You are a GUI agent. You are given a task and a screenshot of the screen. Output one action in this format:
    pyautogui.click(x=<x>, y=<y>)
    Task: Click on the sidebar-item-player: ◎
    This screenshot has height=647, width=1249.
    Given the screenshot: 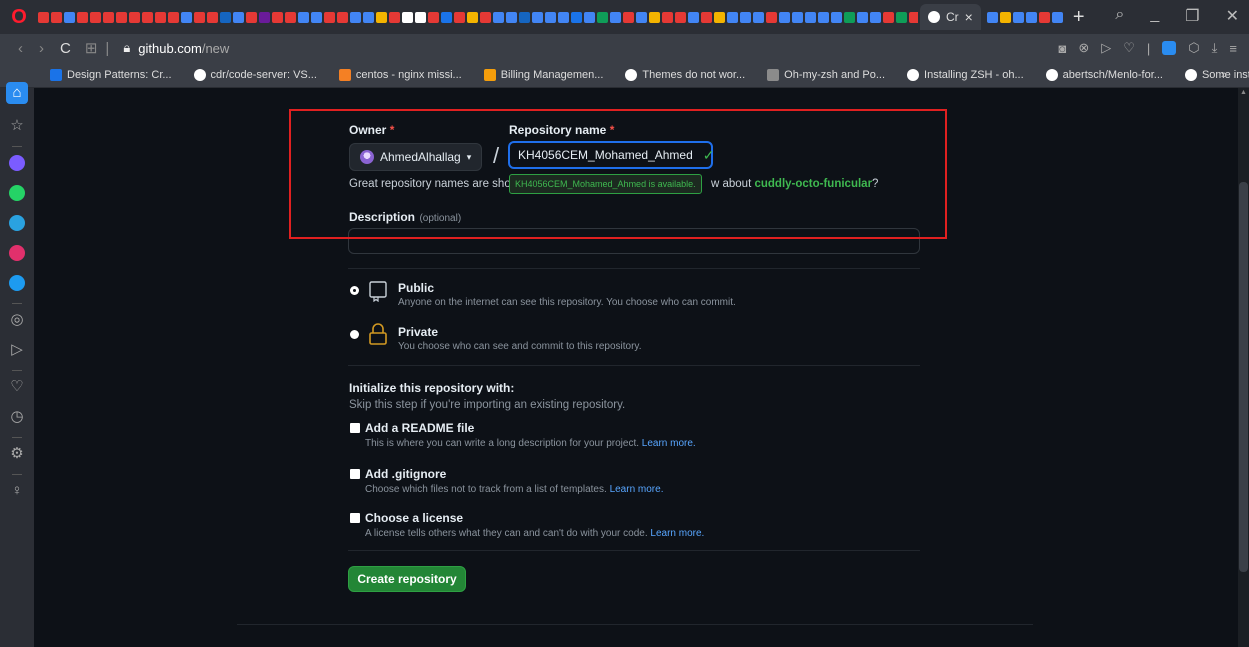 What is the action you would take?
    pyautogui.click(x=16, y=320)
    